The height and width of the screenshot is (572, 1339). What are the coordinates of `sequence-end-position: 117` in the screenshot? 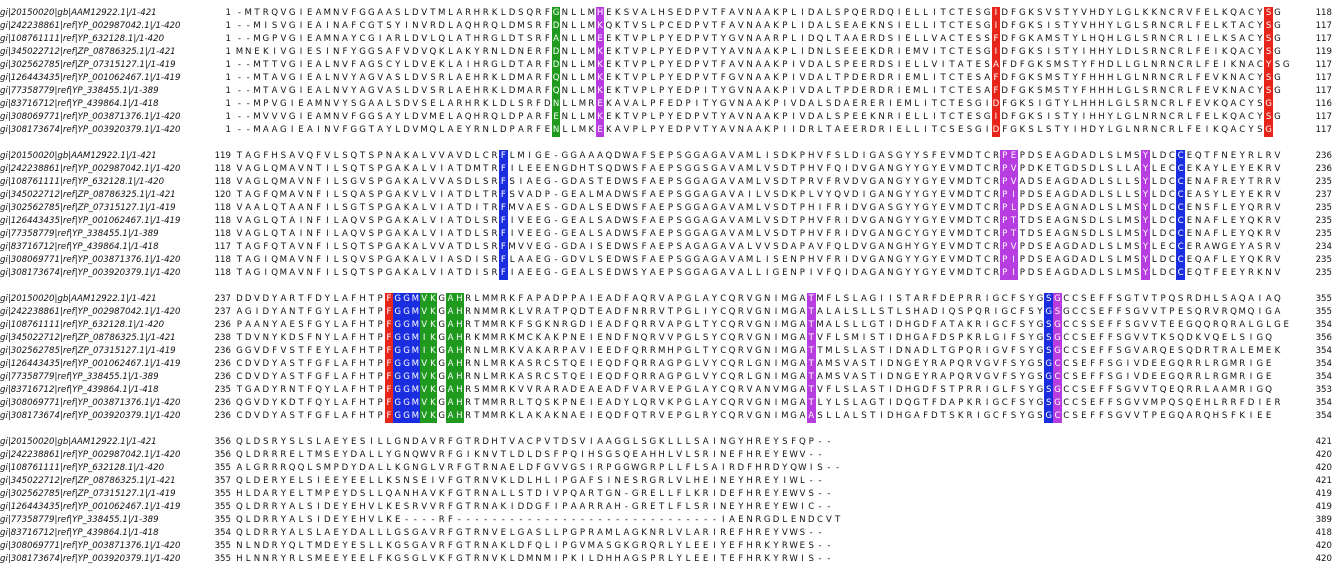 It's located at (1323, 78).